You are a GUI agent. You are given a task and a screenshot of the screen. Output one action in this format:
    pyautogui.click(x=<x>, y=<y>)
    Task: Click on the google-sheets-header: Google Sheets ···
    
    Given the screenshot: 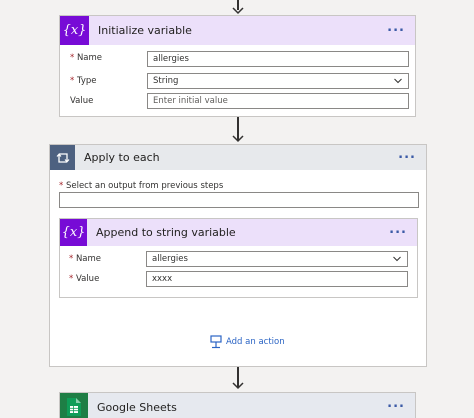 What is the action you would take?
    pyautogui.click(x=237, y=405)
    